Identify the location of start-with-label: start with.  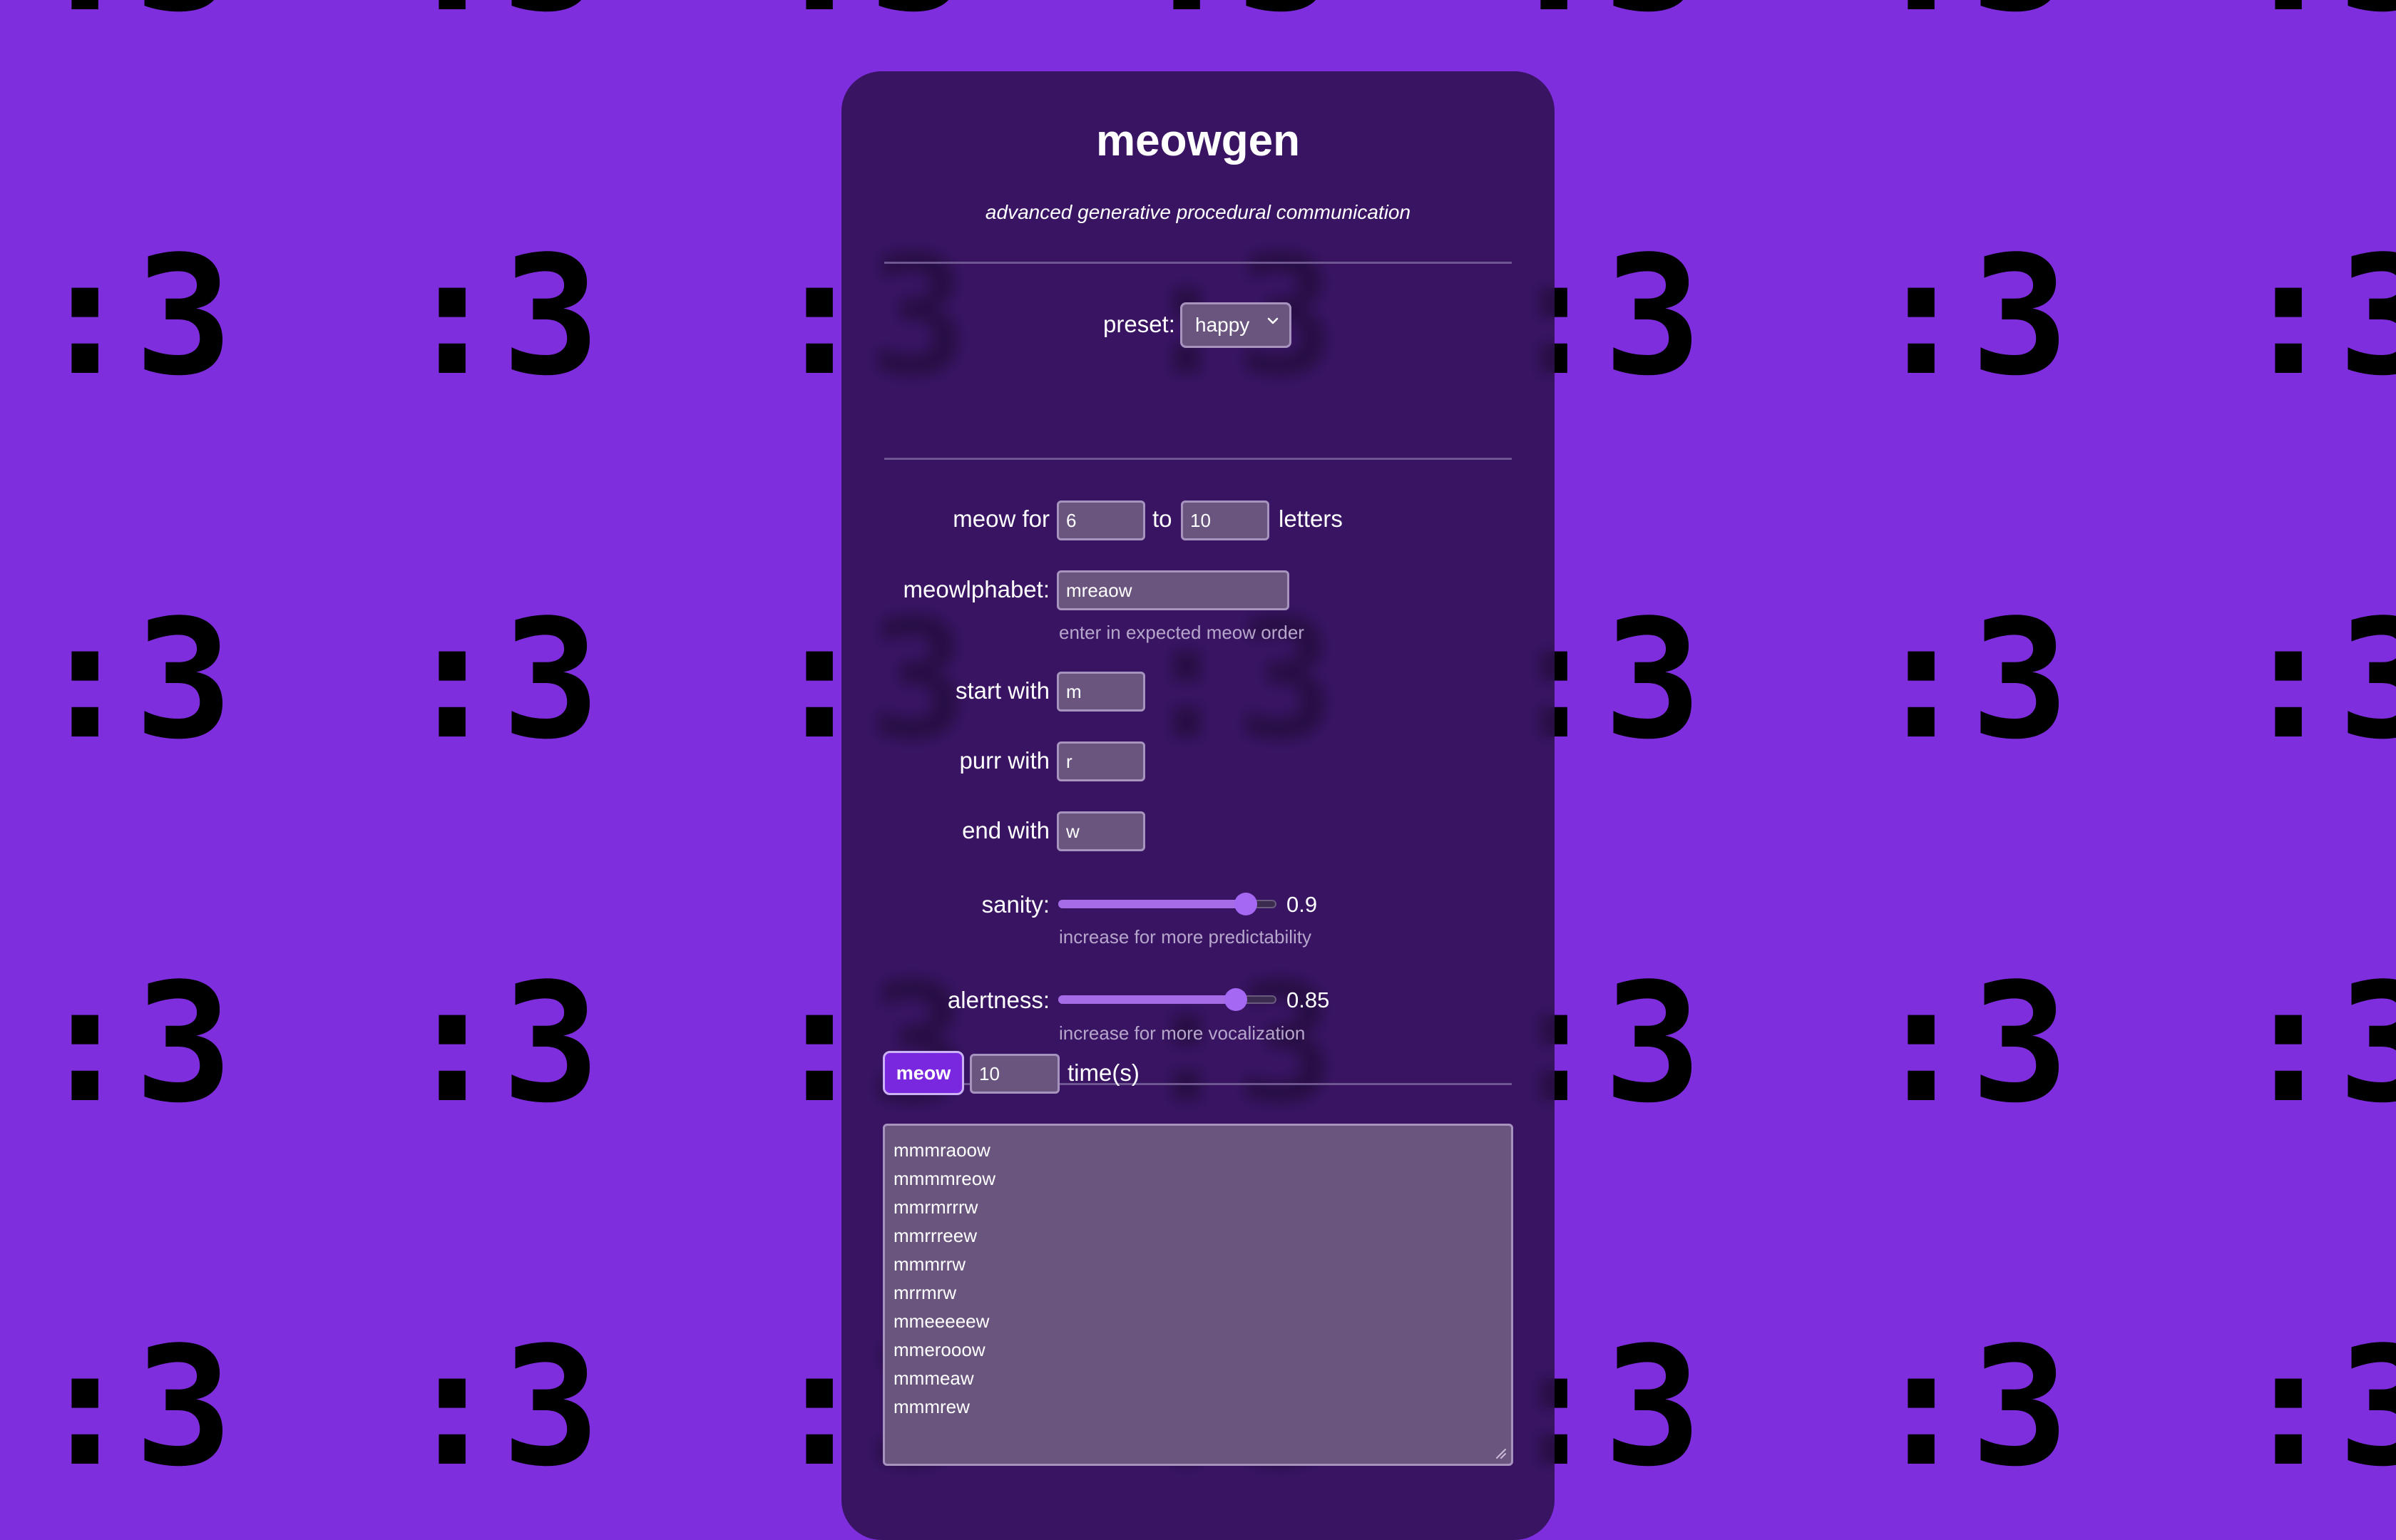
(1002, 690).